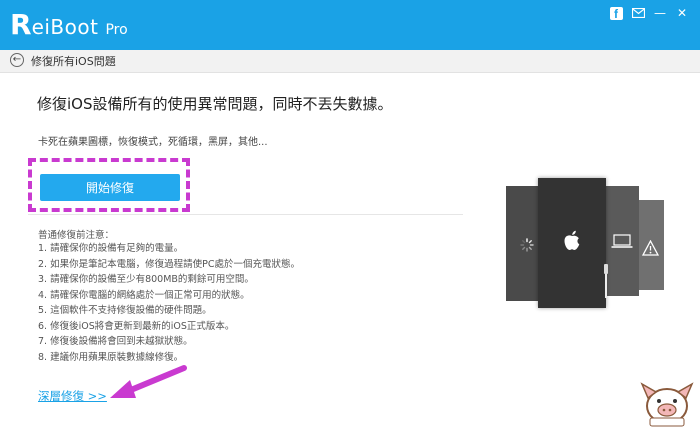 The image size is (700, 432). What do you see at coordinates (667, 404) in the screenshot?
I see `mascot-watermark` at bounding box center [667, 404].